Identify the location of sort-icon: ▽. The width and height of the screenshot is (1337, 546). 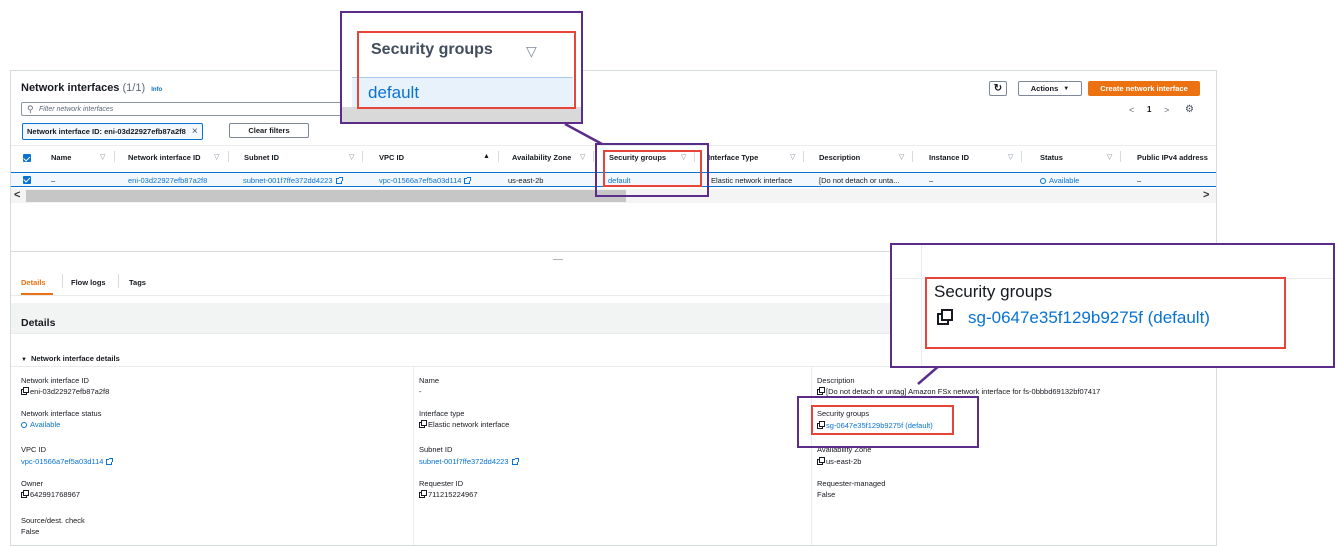
(531, 51).